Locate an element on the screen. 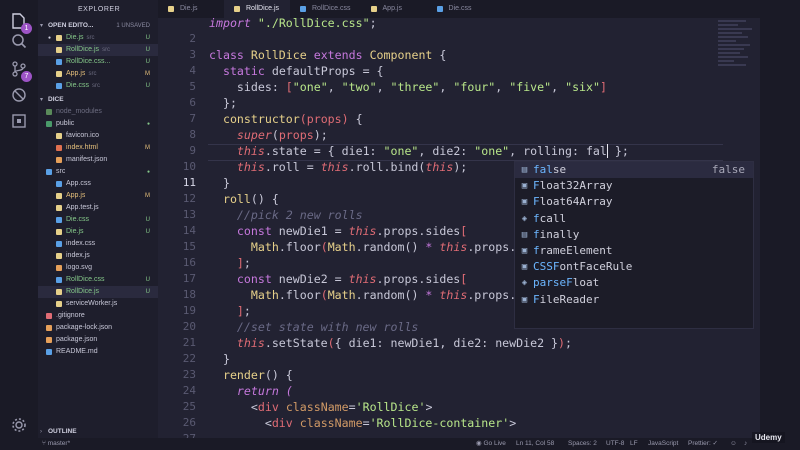  line-number: 12 is located at coordinates (189, 198).